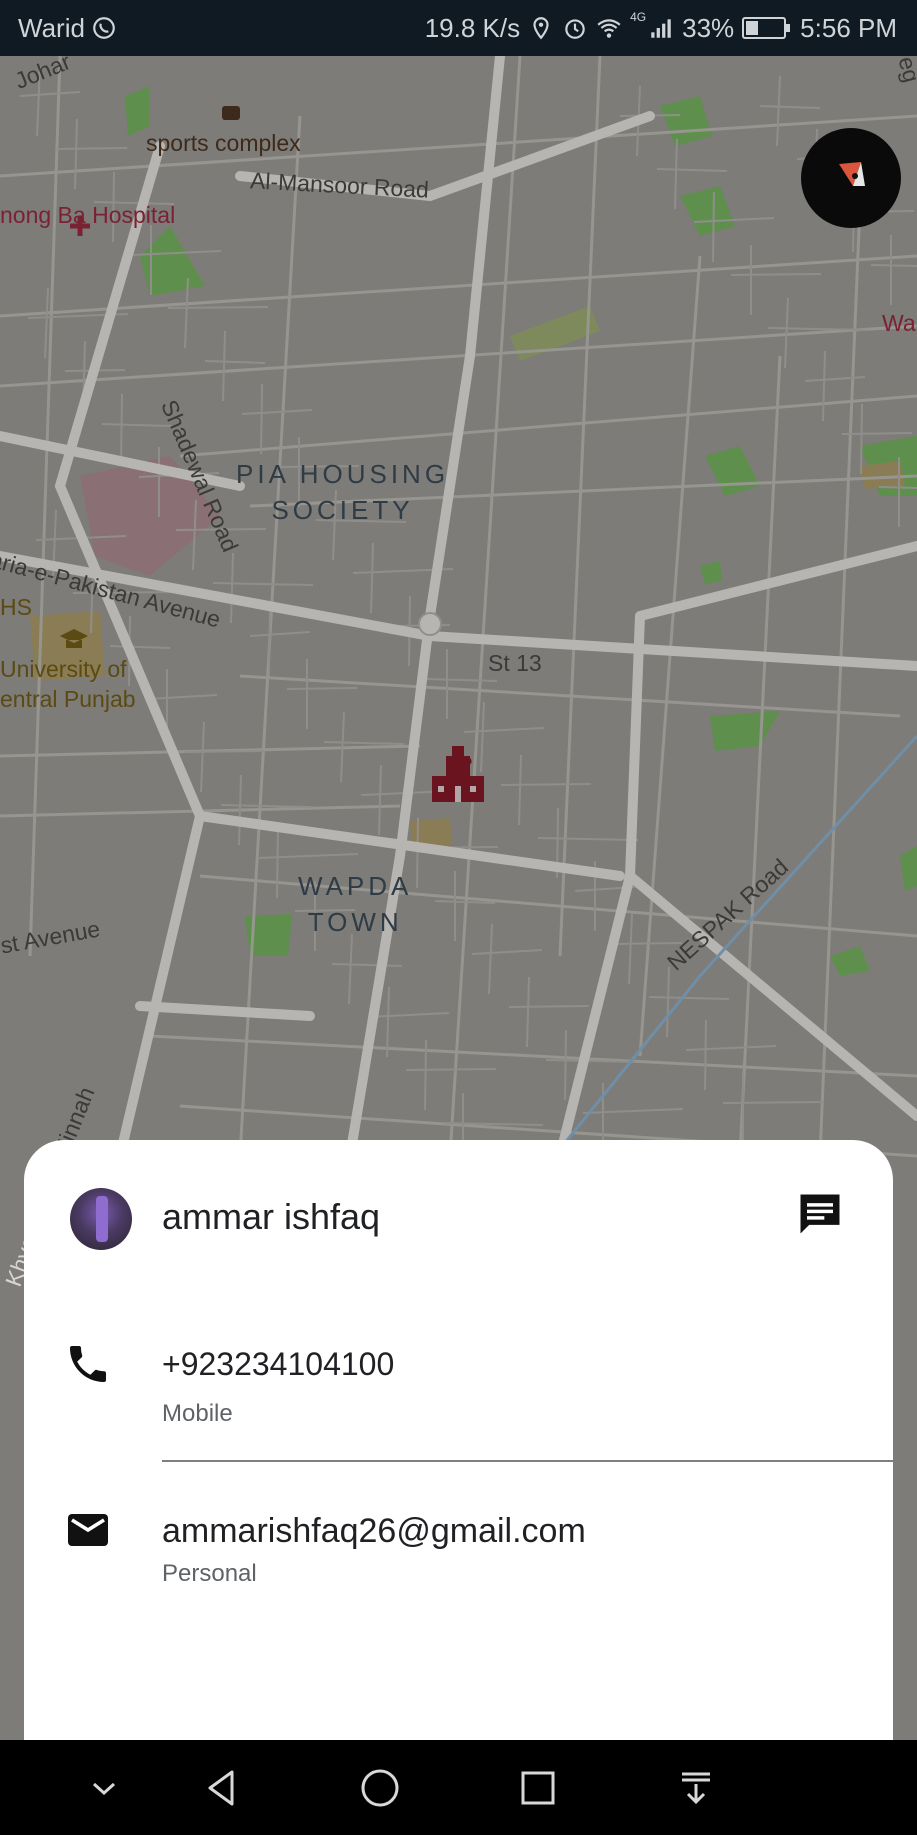  I want to click on avatar, so click(101, 1219).